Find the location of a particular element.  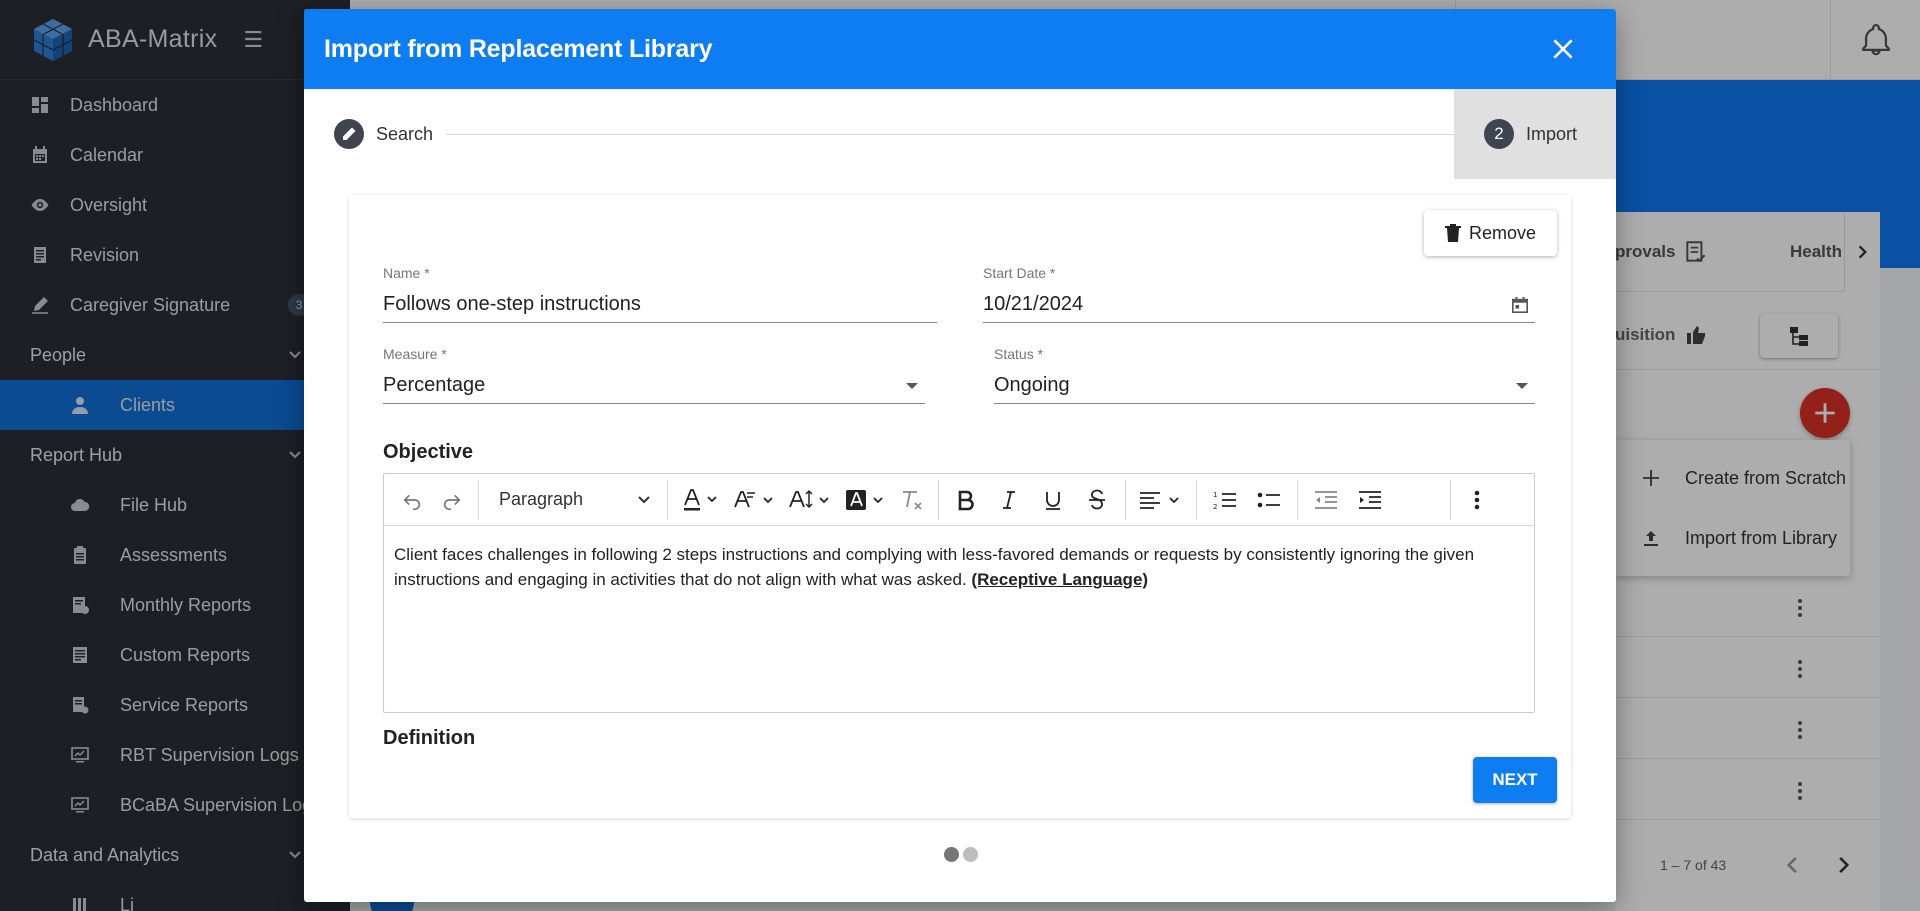

remove-button: Remove is located at coordinates (1490, 233).